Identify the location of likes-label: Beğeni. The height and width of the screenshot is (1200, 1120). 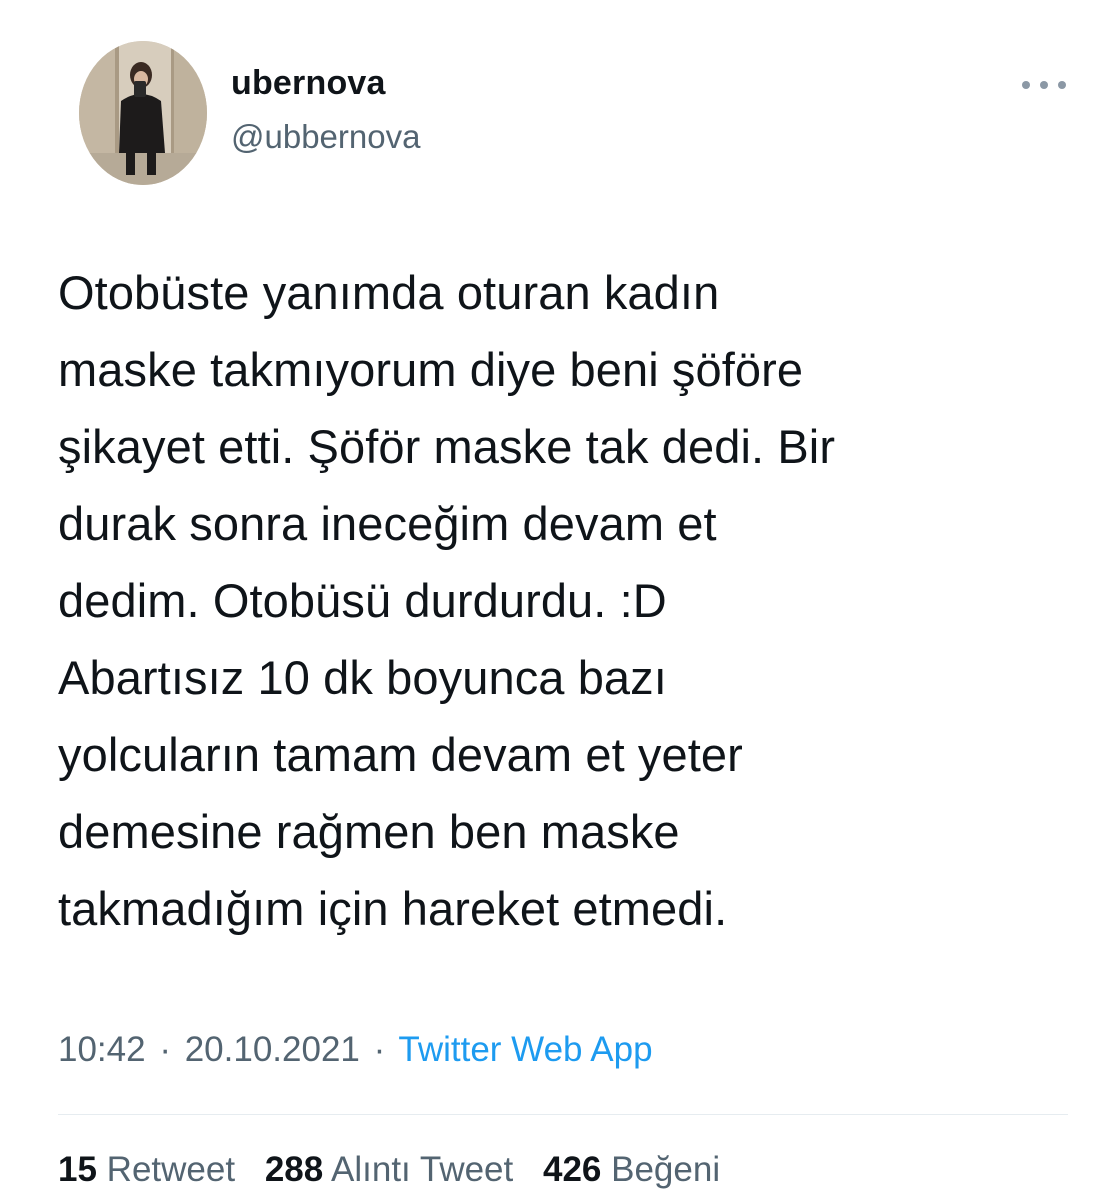
(666, 1169).